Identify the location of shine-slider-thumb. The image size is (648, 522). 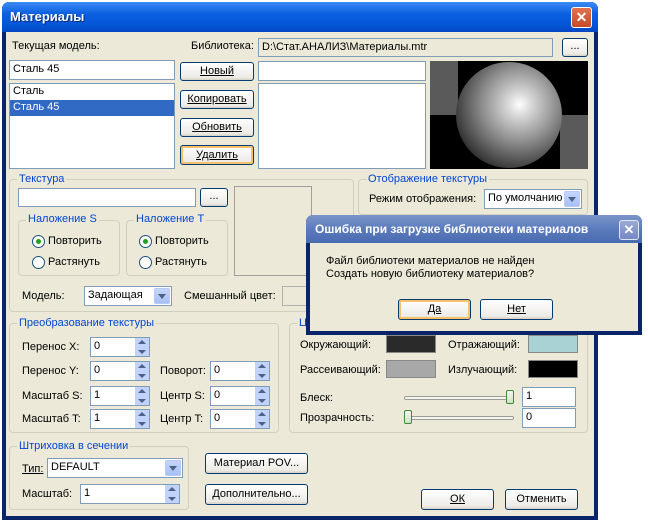
(510, 397).